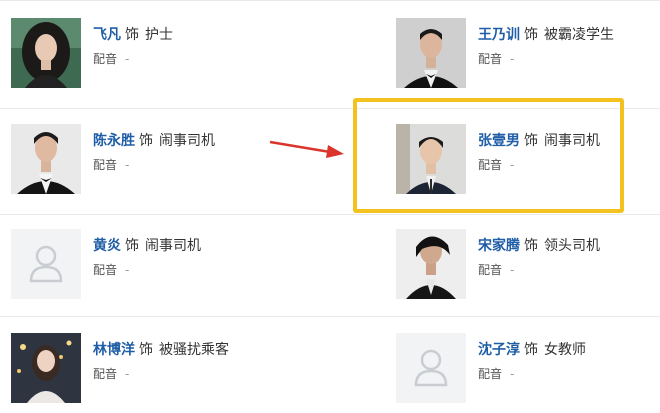 This screenshot has height=413, width=660. I want to click on name-line: 飞凡饰护士, so click(133, 34).